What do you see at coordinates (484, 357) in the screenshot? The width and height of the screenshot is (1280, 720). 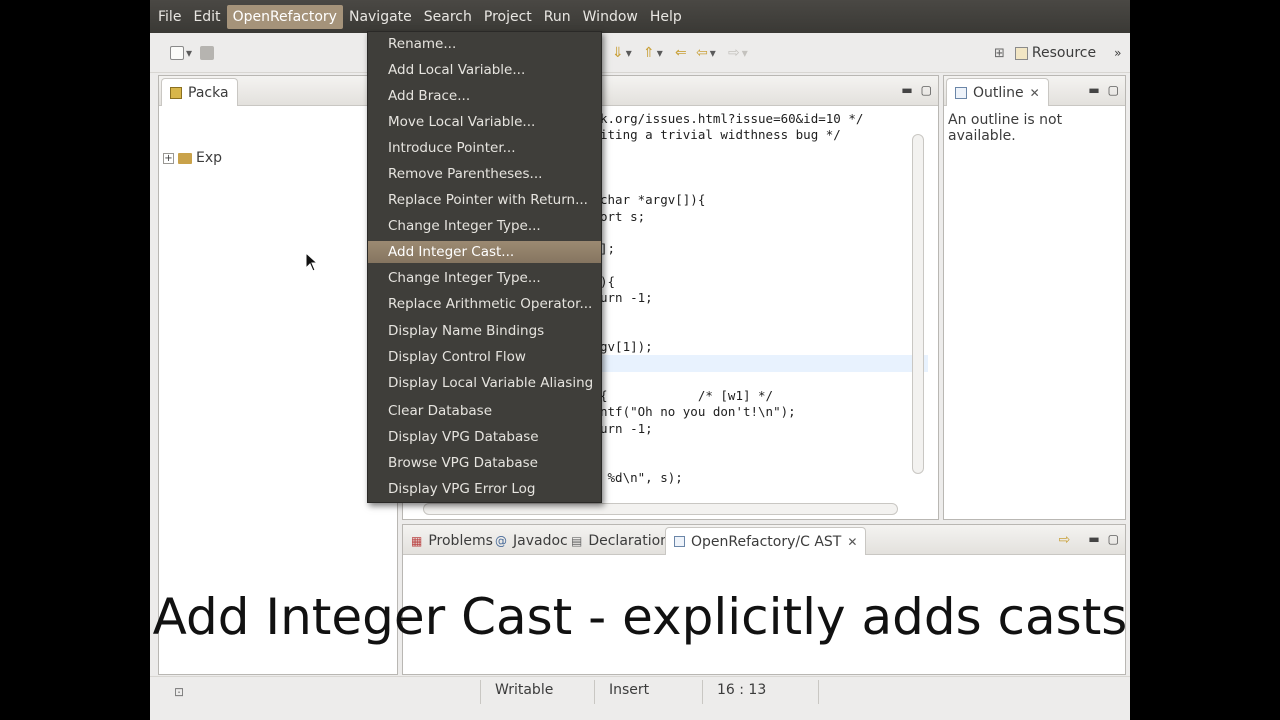 I see `menu-item-display-control-flow: Display Control Flow` at bounding box center [484, 357].